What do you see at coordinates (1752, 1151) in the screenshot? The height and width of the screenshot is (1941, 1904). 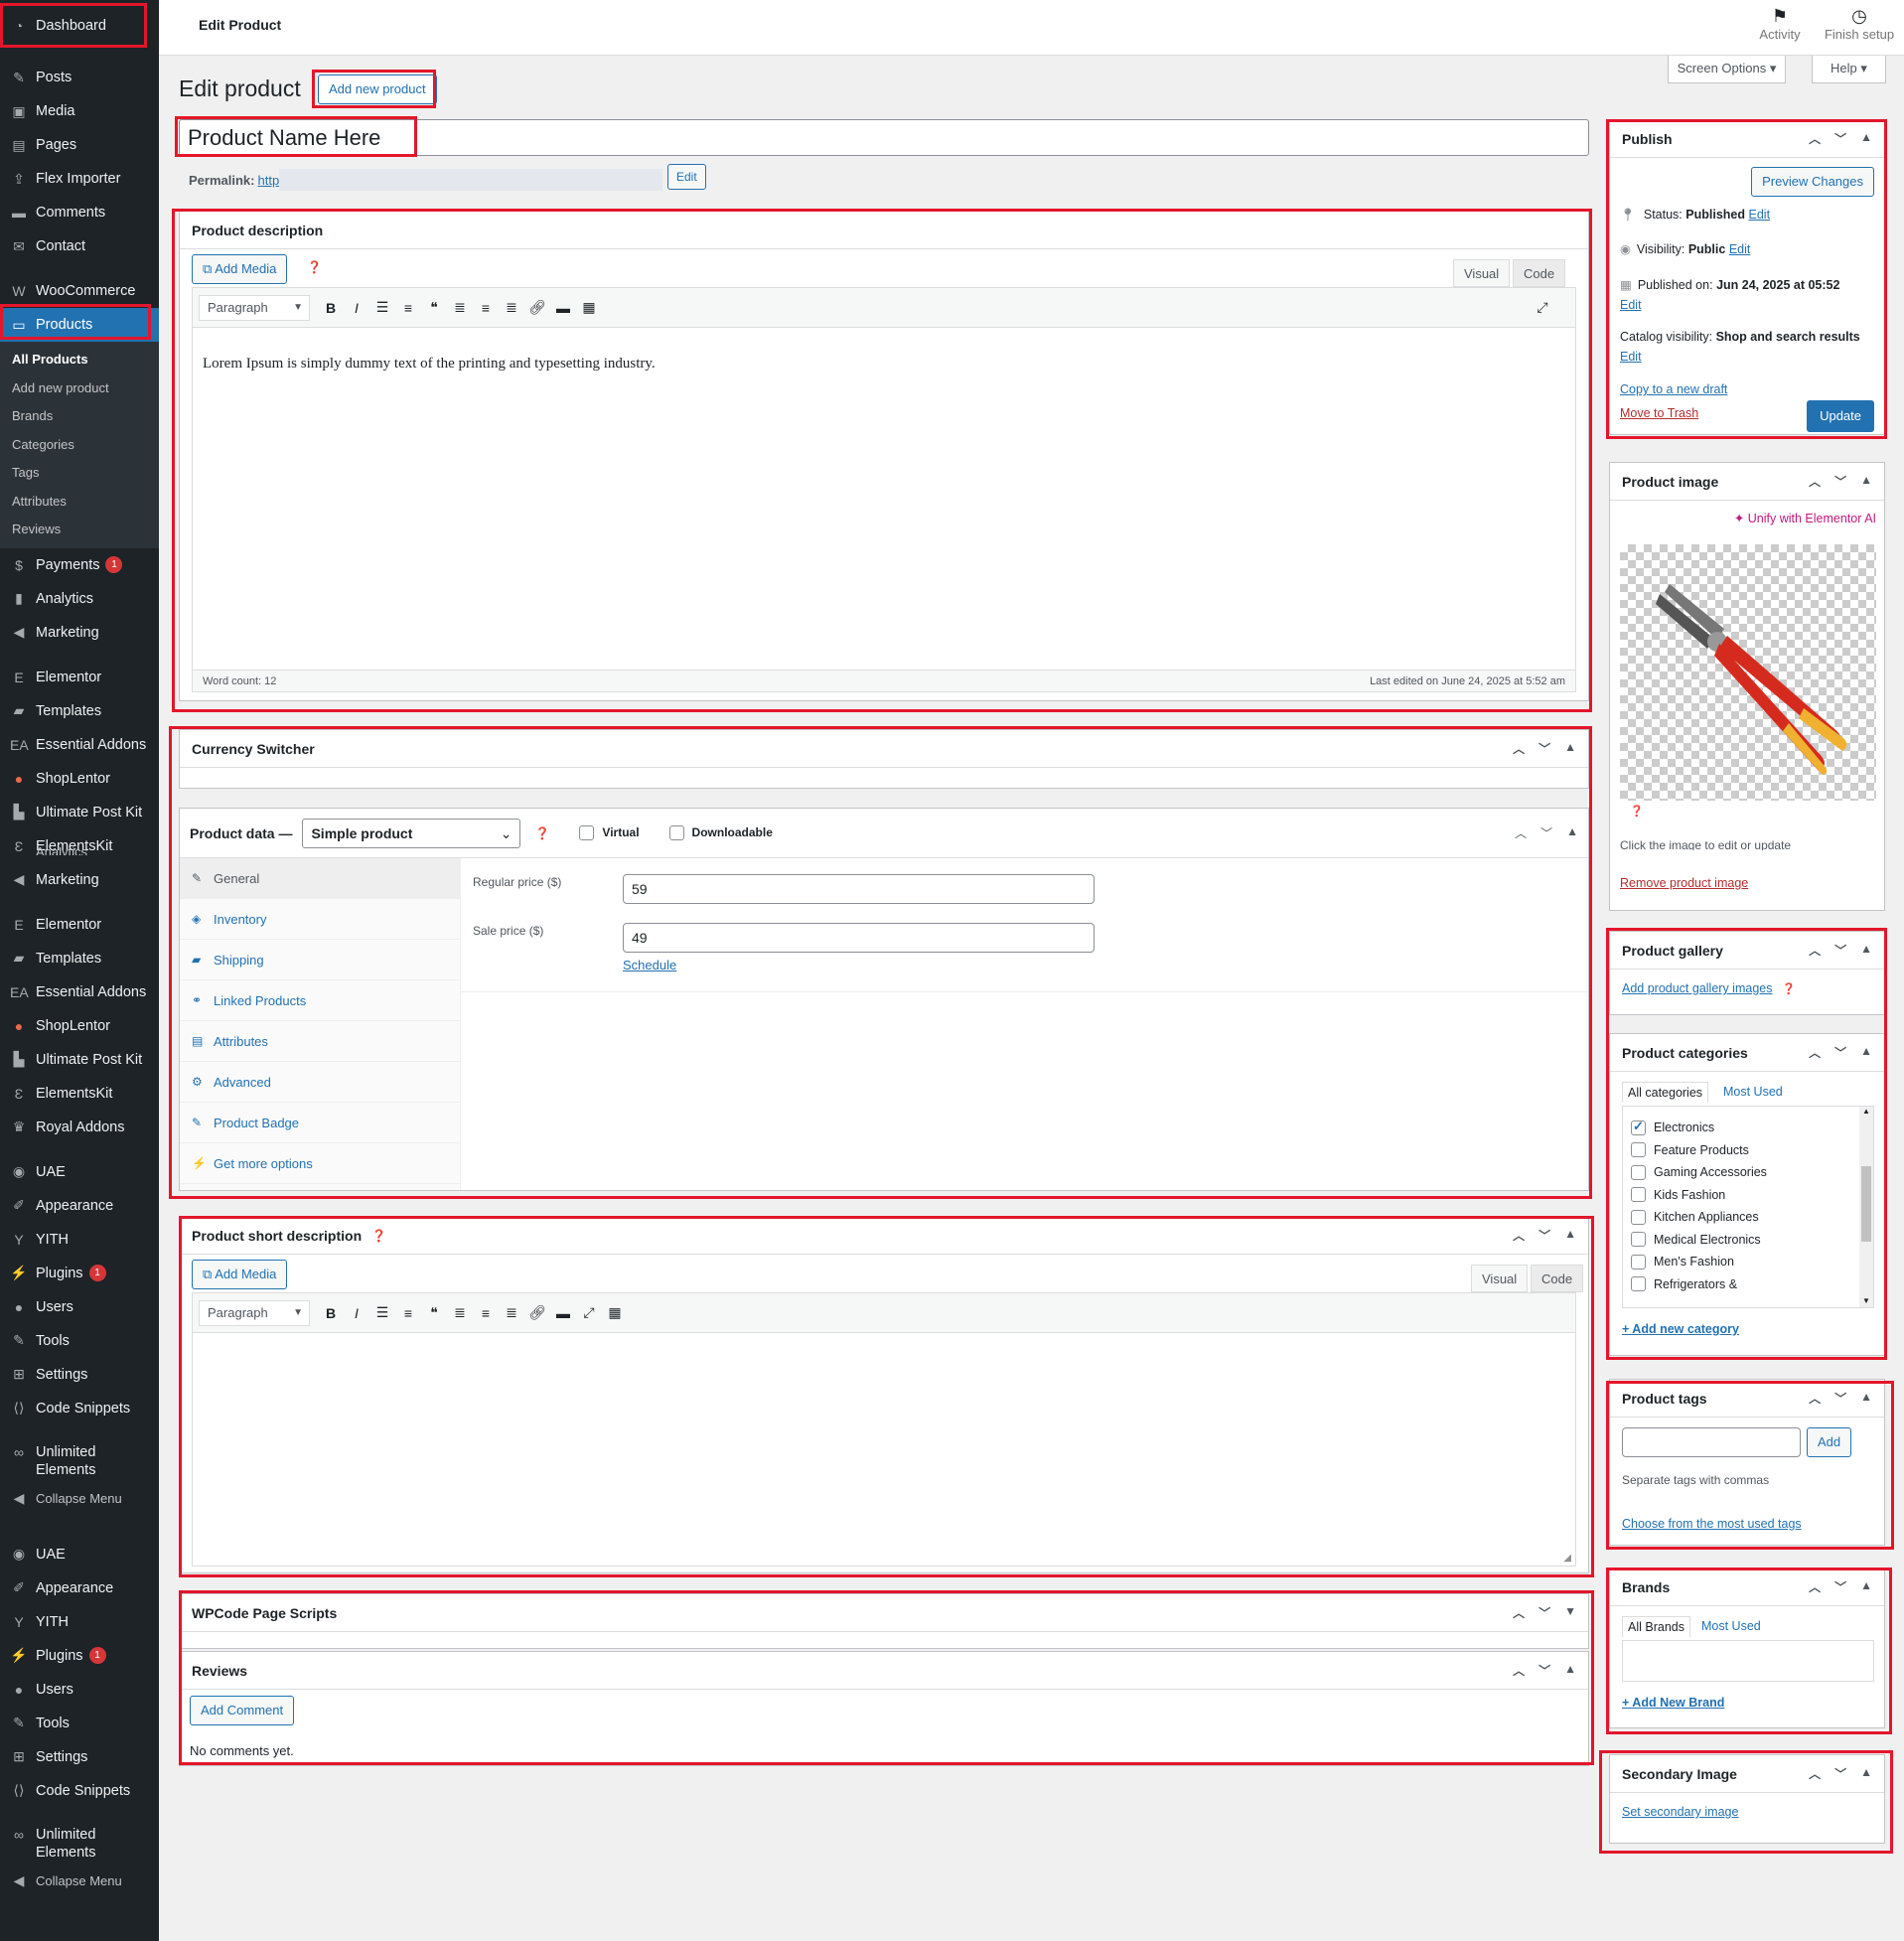 I see `category-item: Feature Products` at bounding box center [1752, 1151].